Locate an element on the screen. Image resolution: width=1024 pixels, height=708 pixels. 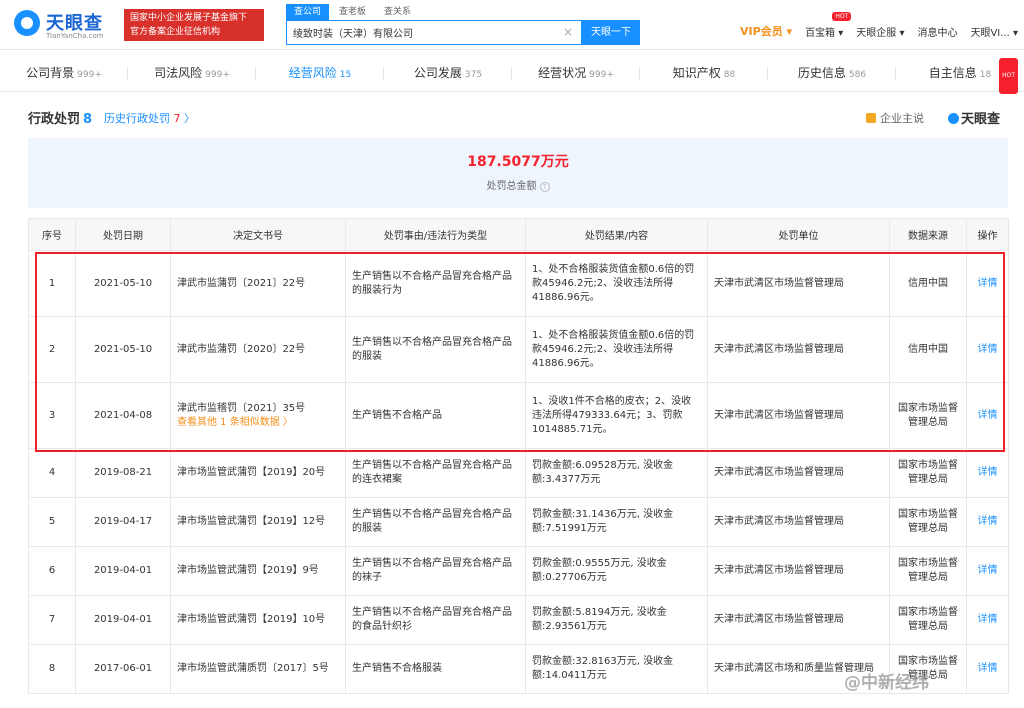
col-header-date: 处罚日期 is located at coordinates (123, 234).